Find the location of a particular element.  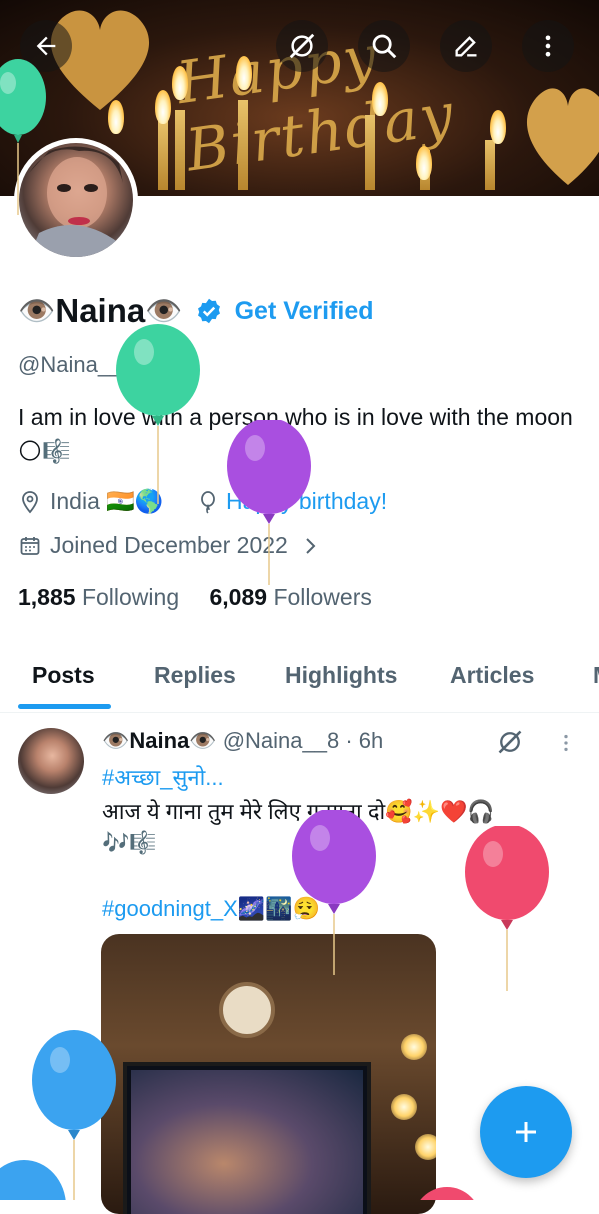

edit-button is located at coordinates (466, 46).